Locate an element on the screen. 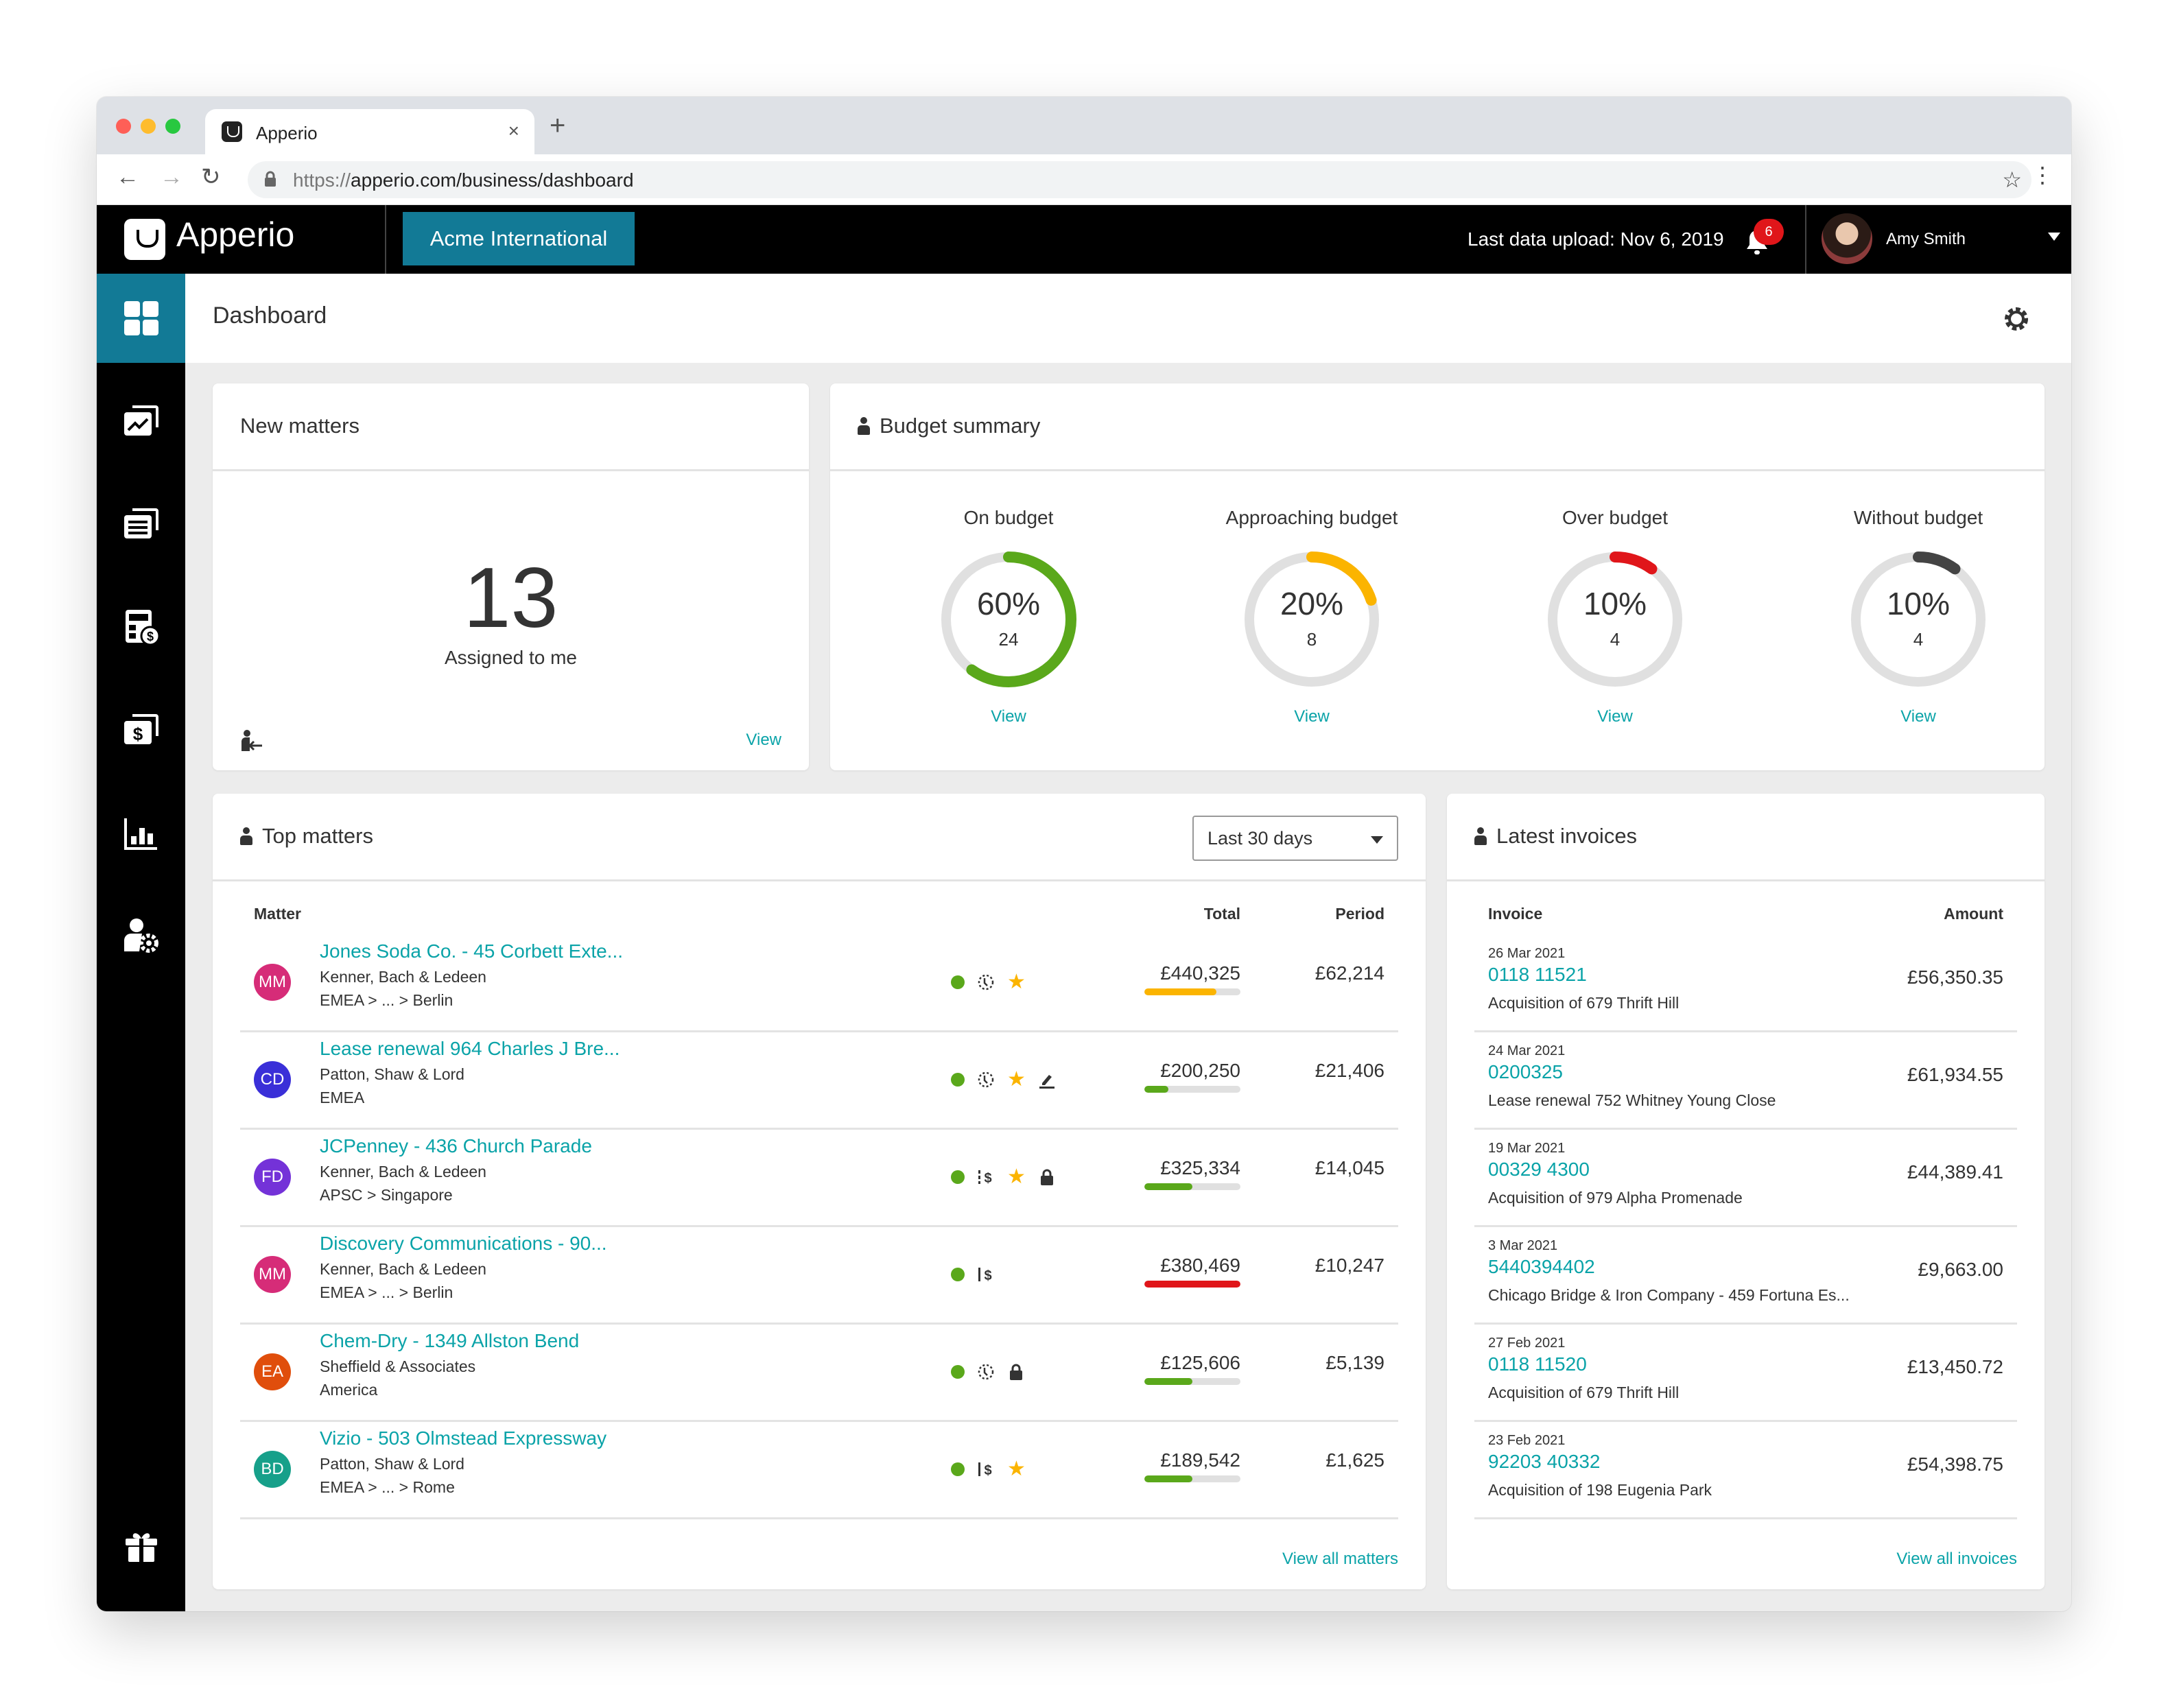 This screenshot has width=2168, height=1708. tab-strip: Apperio × + is located at coordinates (1084, 125).